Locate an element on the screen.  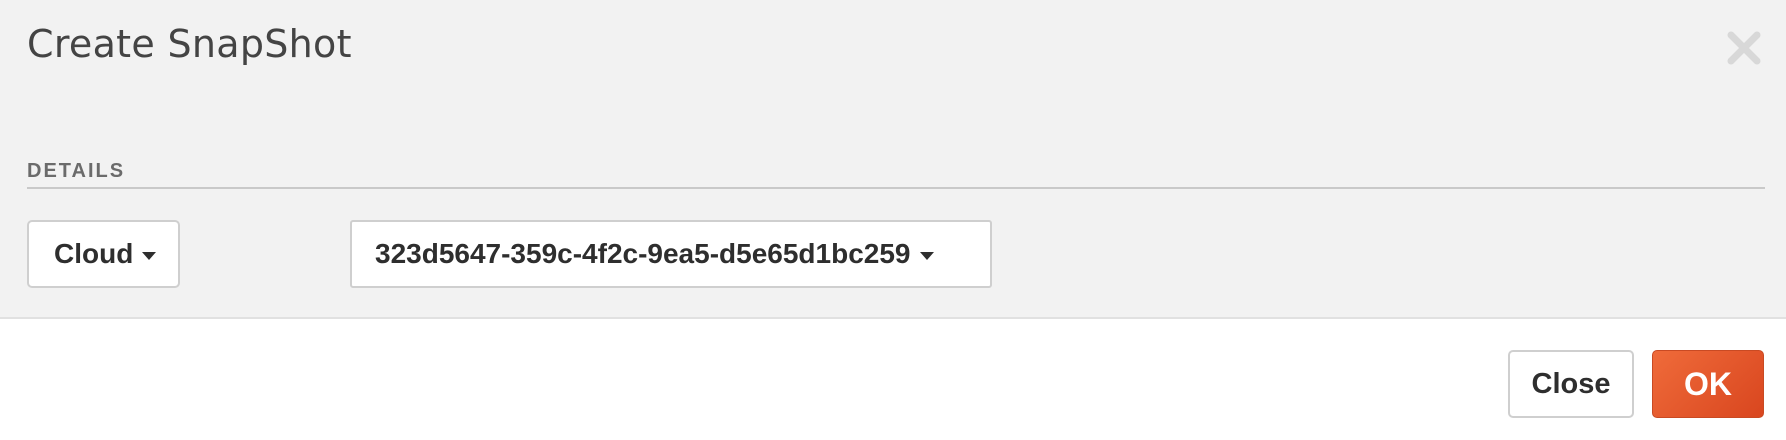
instance-dropdown: 323d5647-359c-4f2c-9ea5-d5e65d1bc259 is located at coordinates (671, 254).